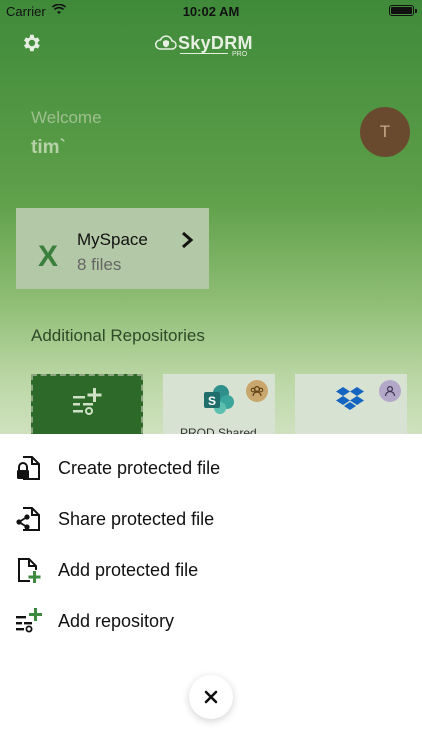 The width and height of the screenshot is (422, 750). Describe the element at coordinates (99, 264) in the screenshot. I see `myspace-file-count: 8 files` at that location.